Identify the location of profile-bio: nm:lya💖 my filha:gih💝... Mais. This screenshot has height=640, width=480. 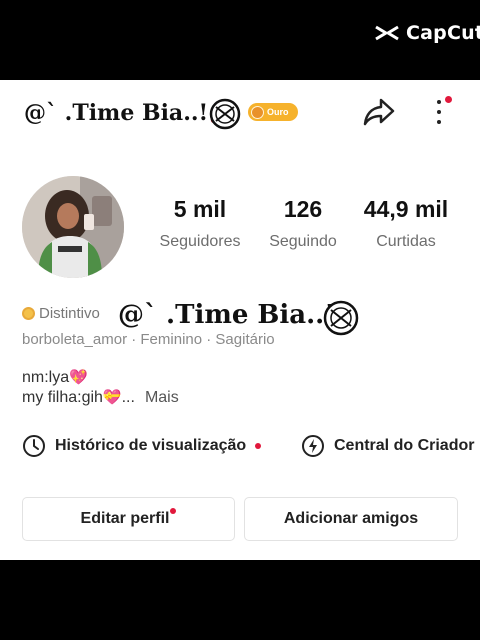
(100, 388).